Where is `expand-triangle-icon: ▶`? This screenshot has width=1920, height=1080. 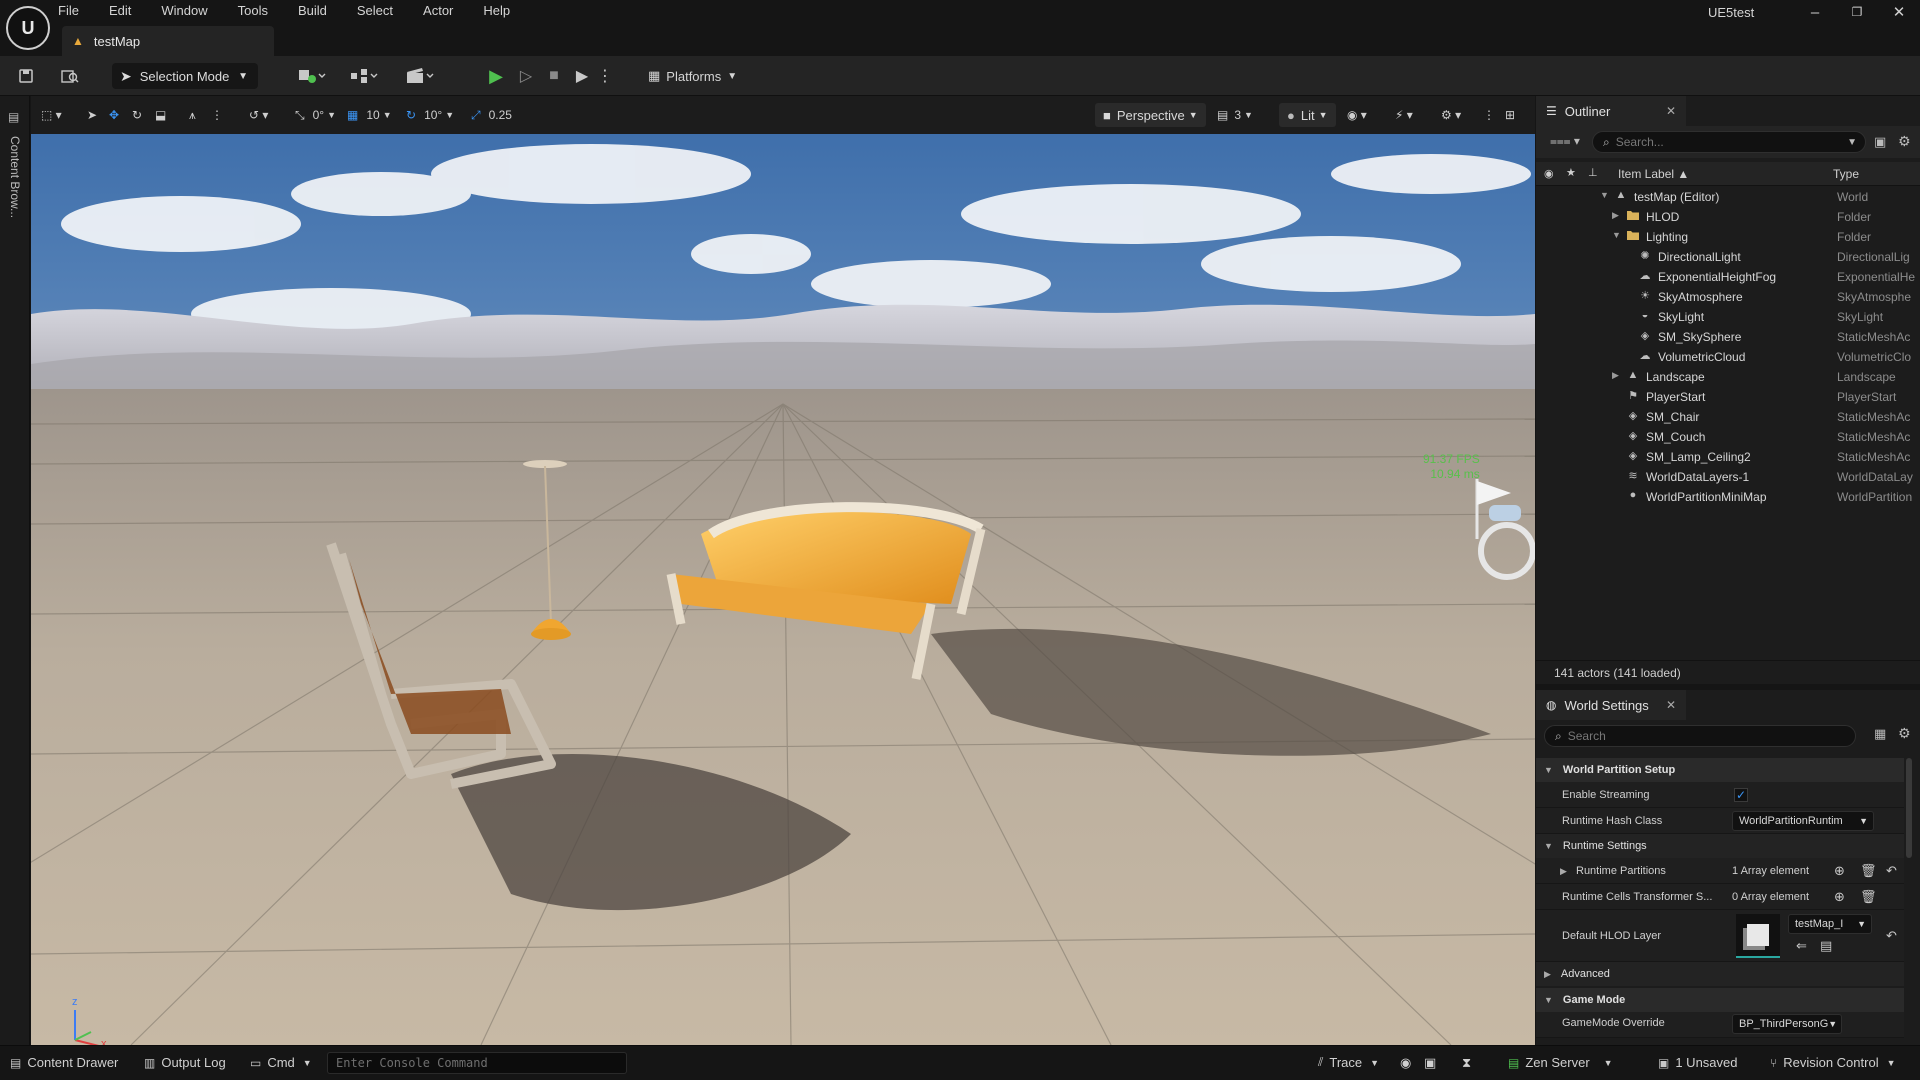
expand-triangle-icon: ▶ is located at coordinates (1563, 871).